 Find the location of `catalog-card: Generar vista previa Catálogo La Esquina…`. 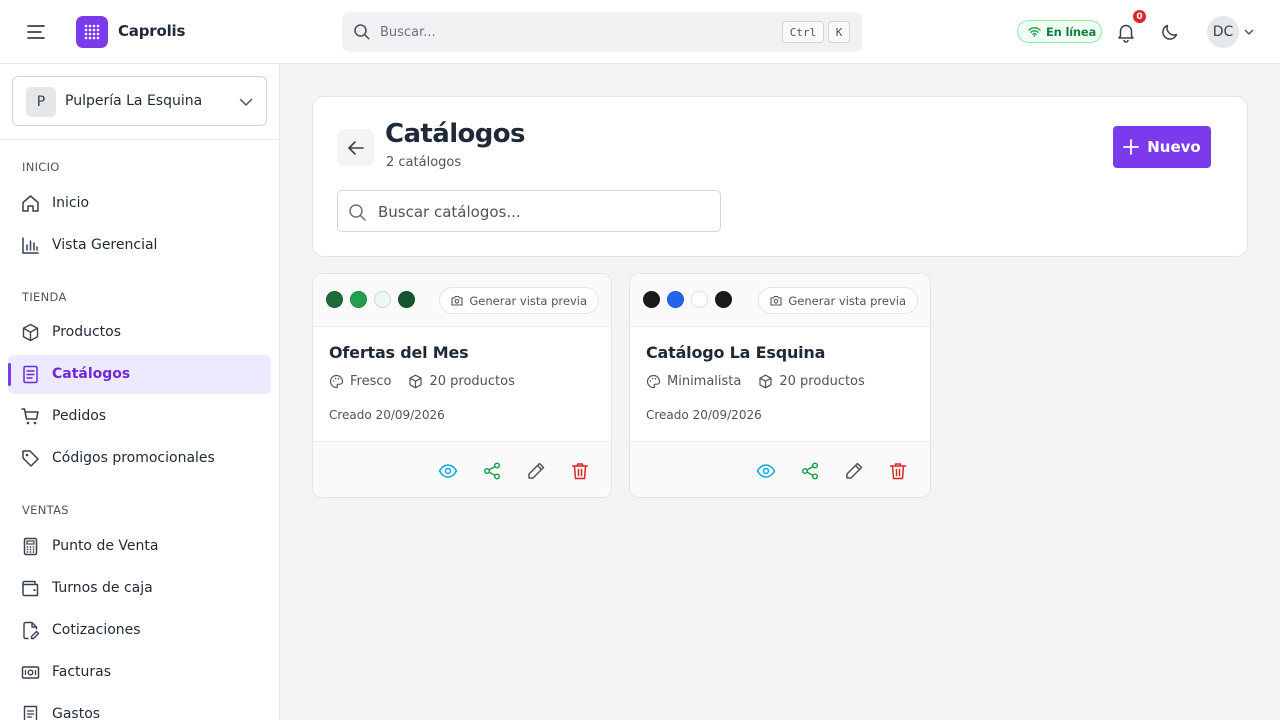

catalog-card: Generar vista previa Catálogo La Esquina… is located at coordinates (780, 385).